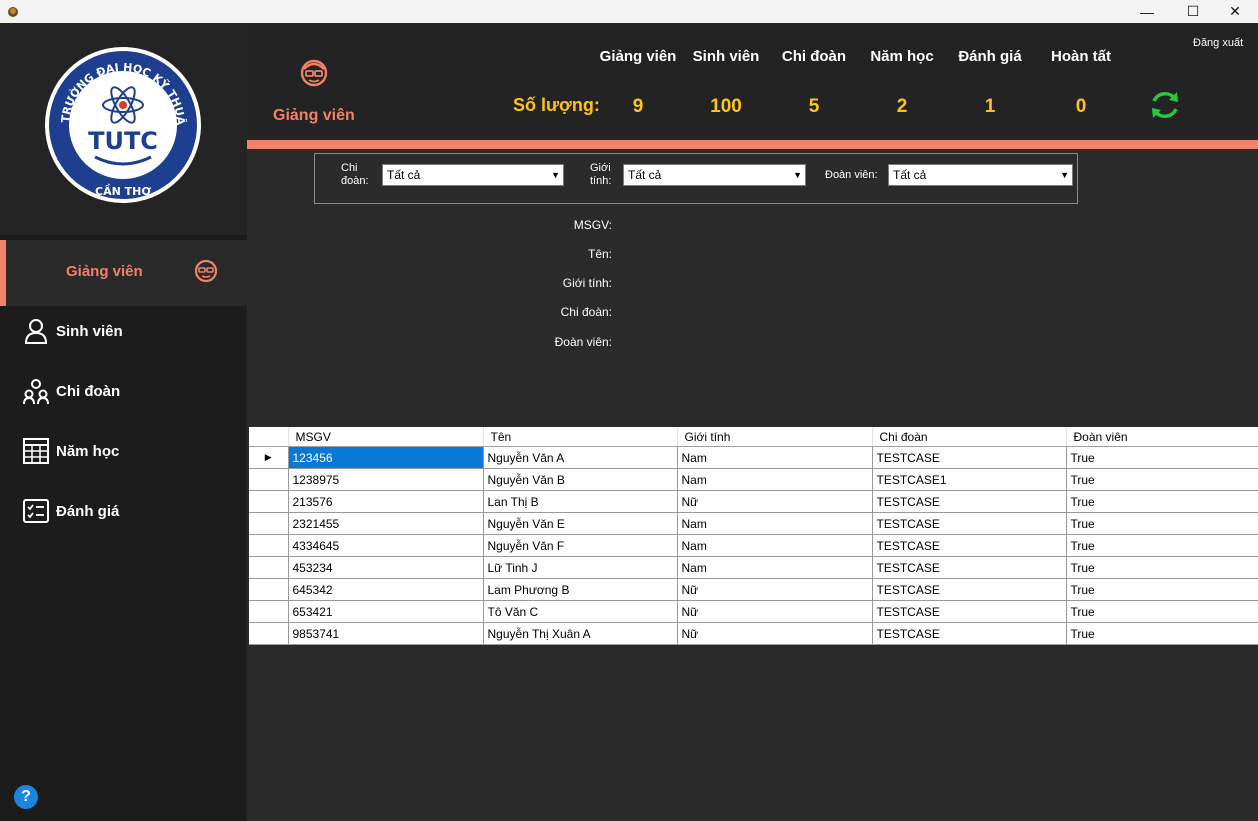 Image resolution: width=1258 pixels, height=821 pixels. I want to click on table-cell: TESTCASE1, so click(969, 479).